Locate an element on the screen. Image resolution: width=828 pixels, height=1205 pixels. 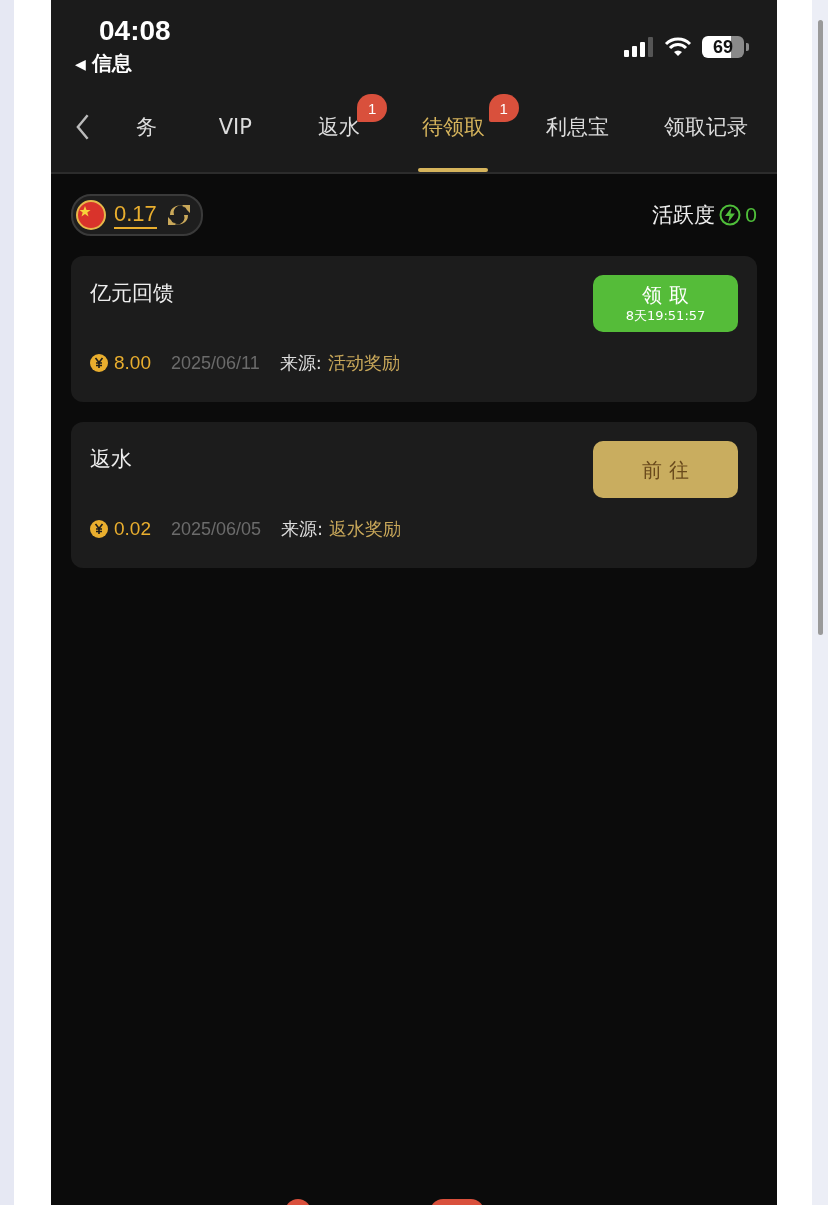
activity-label: 活跃度 is located at coordinates (684, 215).